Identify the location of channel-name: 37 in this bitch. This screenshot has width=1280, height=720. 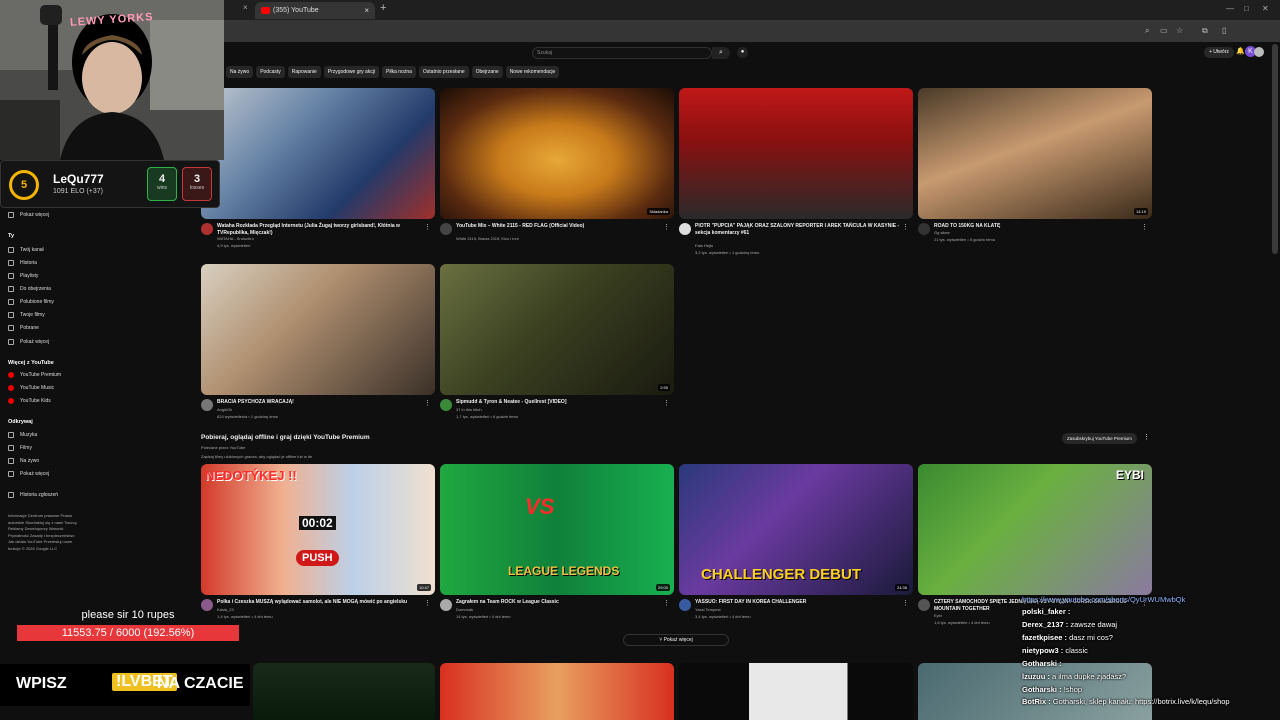
(469, 409).